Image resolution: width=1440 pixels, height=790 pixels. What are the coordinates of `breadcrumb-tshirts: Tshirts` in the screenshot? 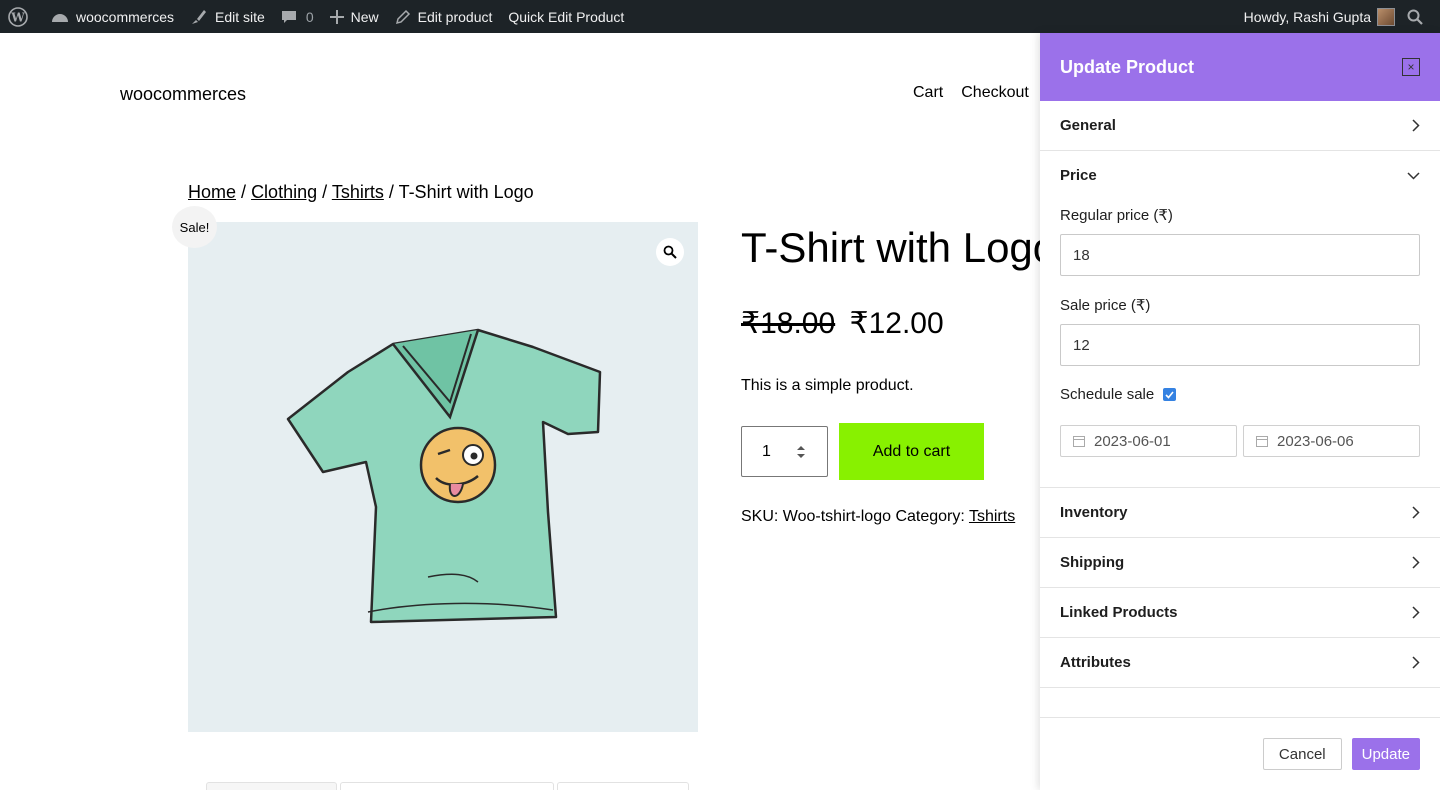 It's located at (358, 192).